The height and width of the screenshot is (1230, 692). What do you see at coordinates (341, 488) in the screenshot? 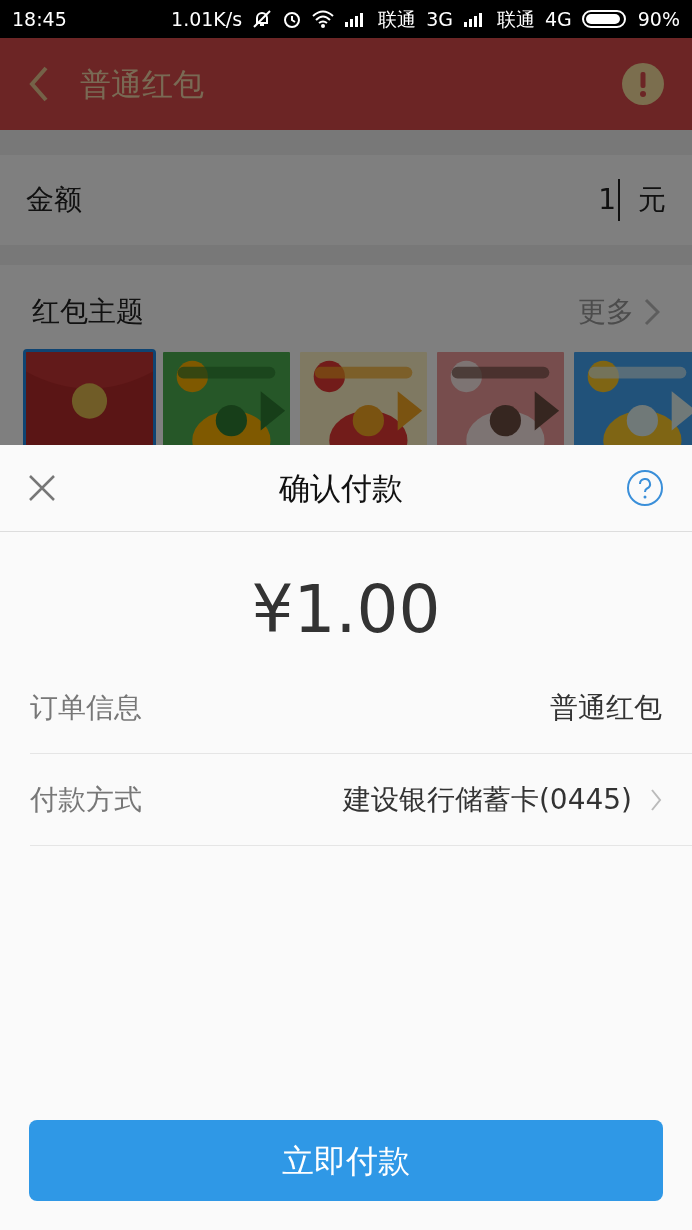
I see `dialog-title: 确认付款` at bounding box center [341, 488].